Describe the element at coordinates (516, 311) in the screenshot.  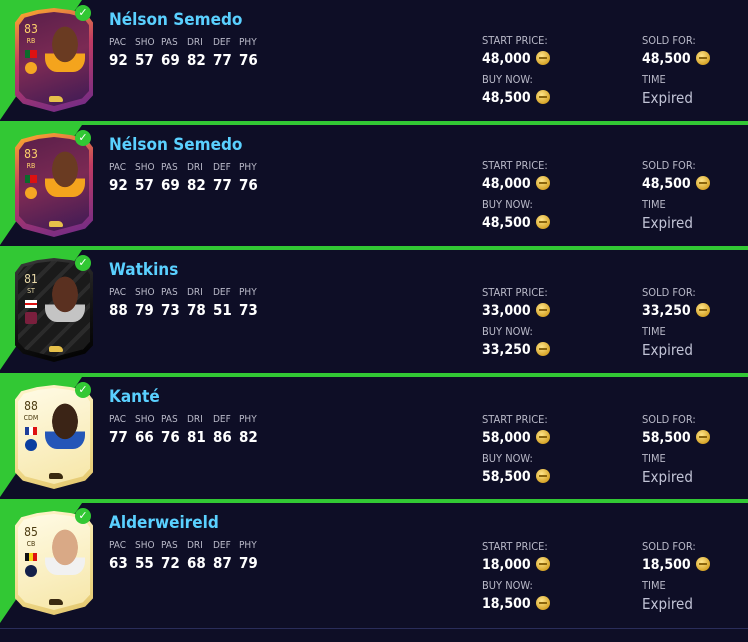
I see `start-price-value: 33,000` at that location.